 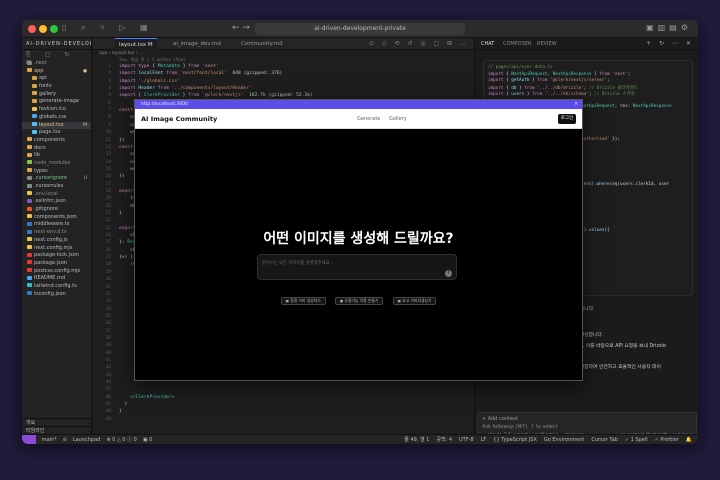 I want to click on line-number: 32, so click(x=108, y=294).